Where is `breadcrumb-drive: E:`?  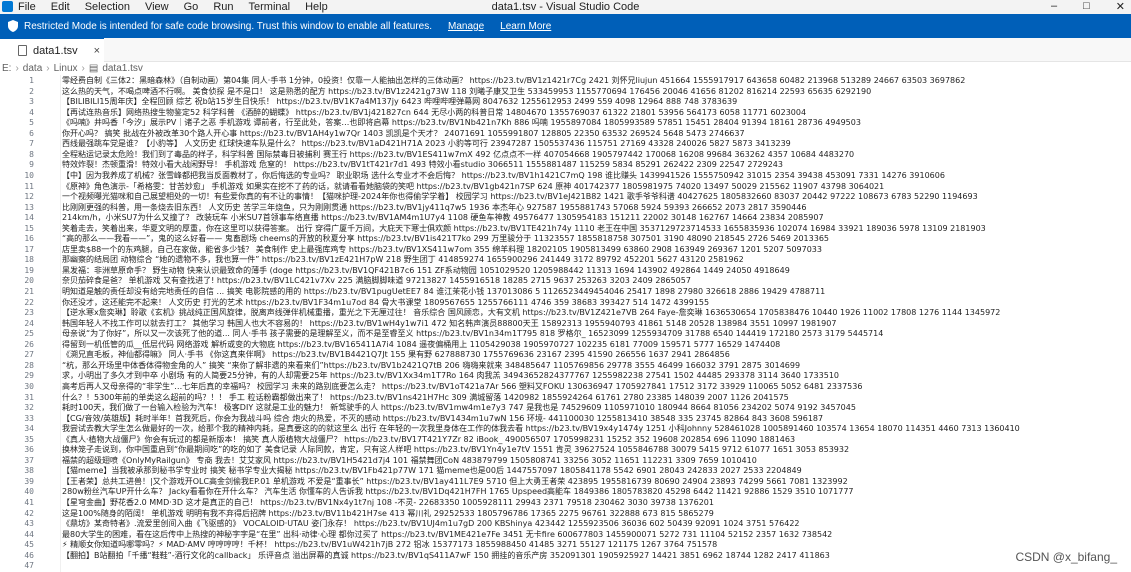
breadcrumb-drive: E: is located at coordinates (6, 68).